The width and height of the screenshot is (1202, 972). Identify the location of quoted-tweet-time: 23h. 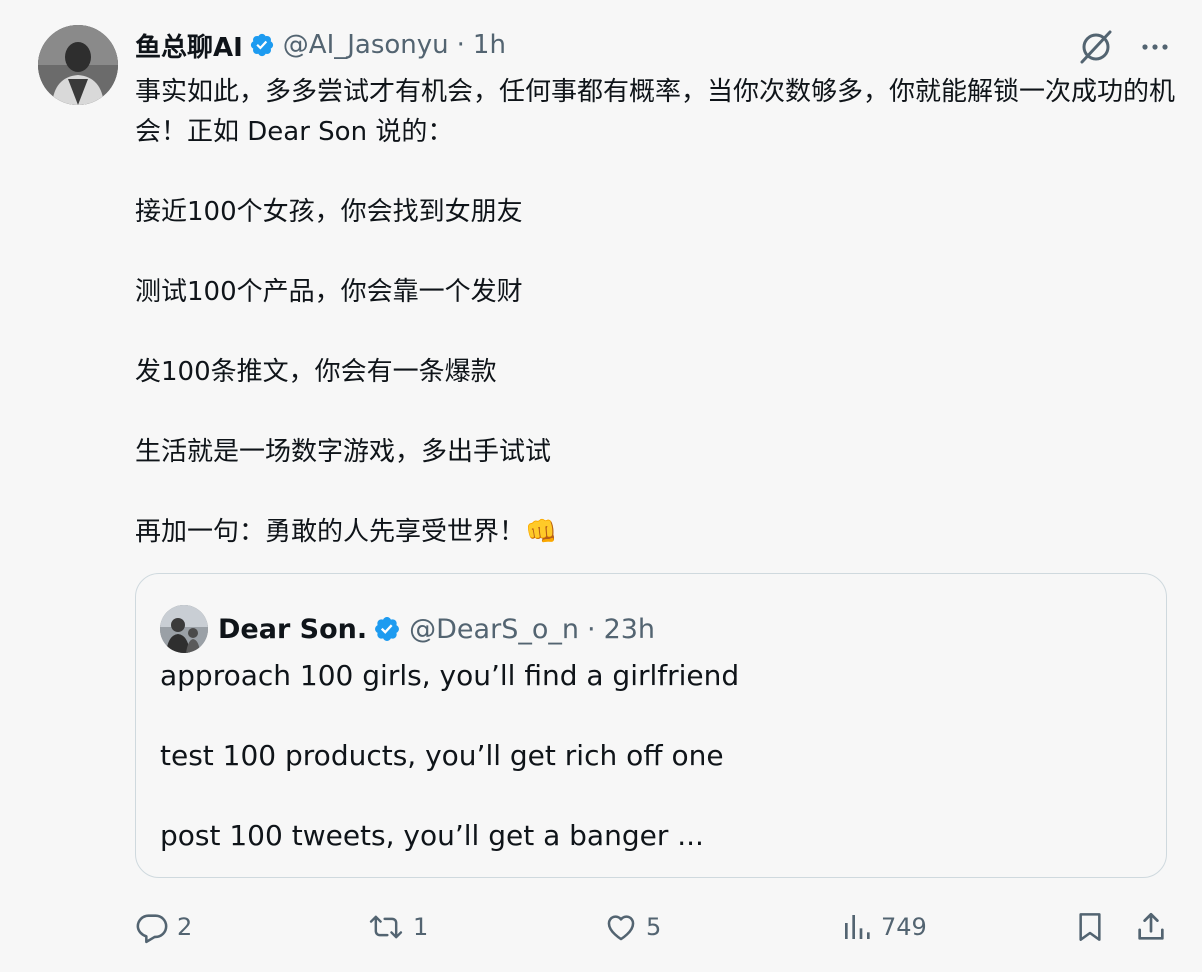
(629, 629).